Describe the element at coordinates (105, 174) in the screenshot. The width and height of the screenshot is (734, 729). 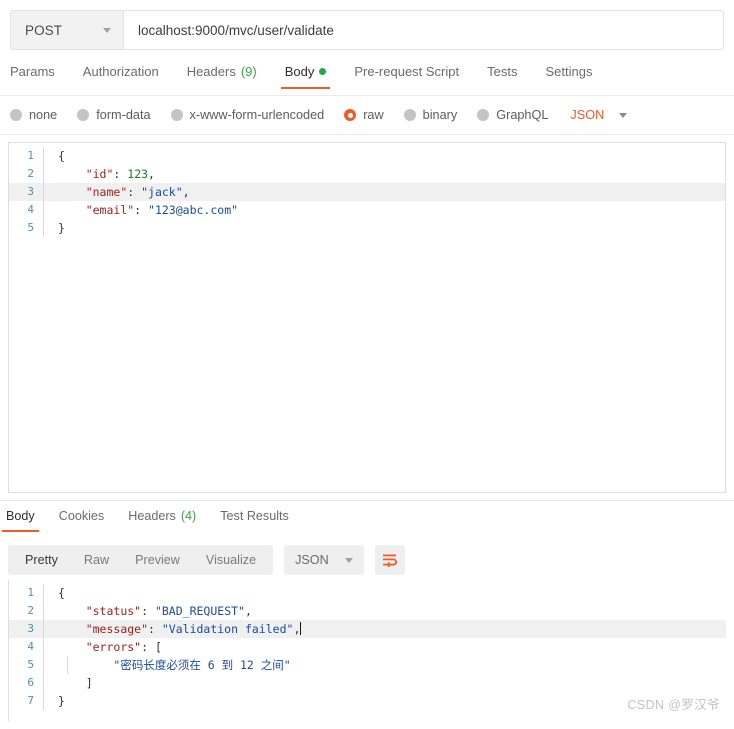
I see `code-text: "id": 123,` at that location.